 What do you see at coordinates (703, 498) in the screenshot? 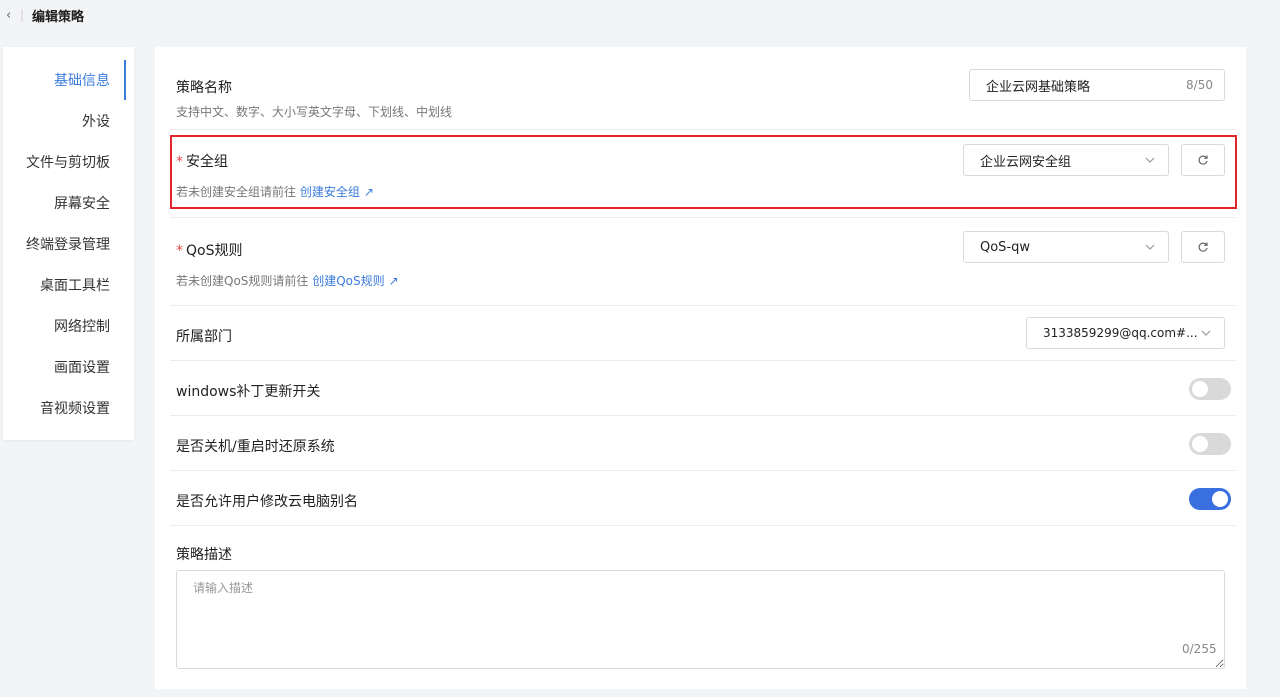
I see `allow-rename-row: 是否允许用户修改云电脑别名` at bounding box center [703, 498].